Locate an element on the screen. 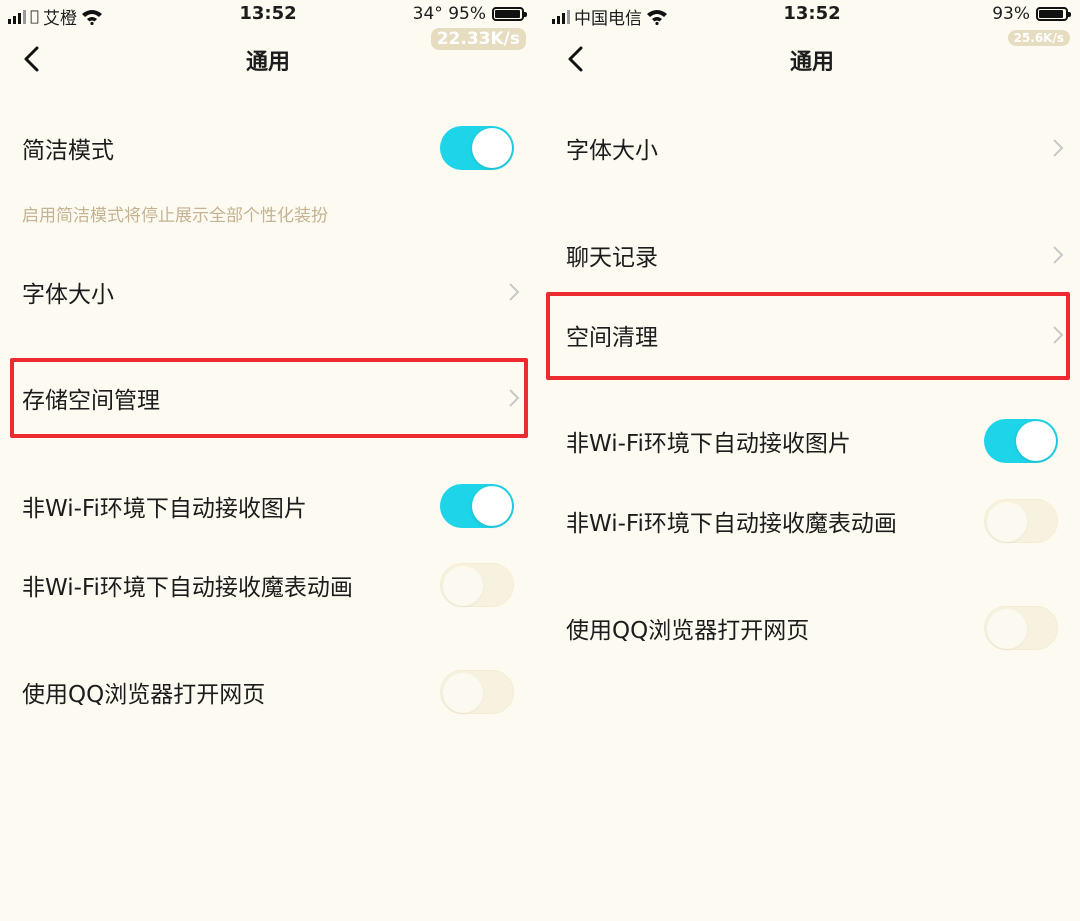 The height and width of the screenshot is (921, 1080). storage-management-row: 存储空间管理 is located at coordinates (268, 398).